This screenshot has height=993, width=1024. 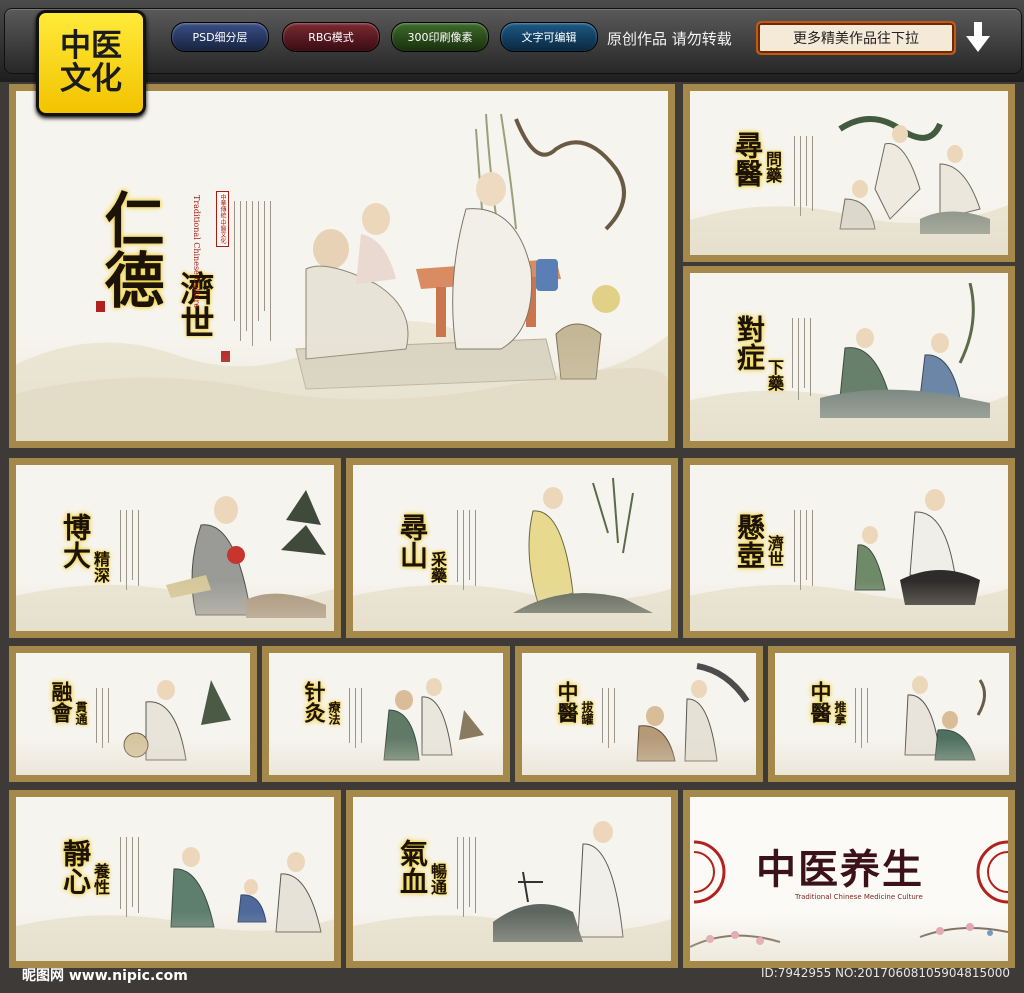 I want to click on herbalist-scene-illustration, so click(x=914, y=175).